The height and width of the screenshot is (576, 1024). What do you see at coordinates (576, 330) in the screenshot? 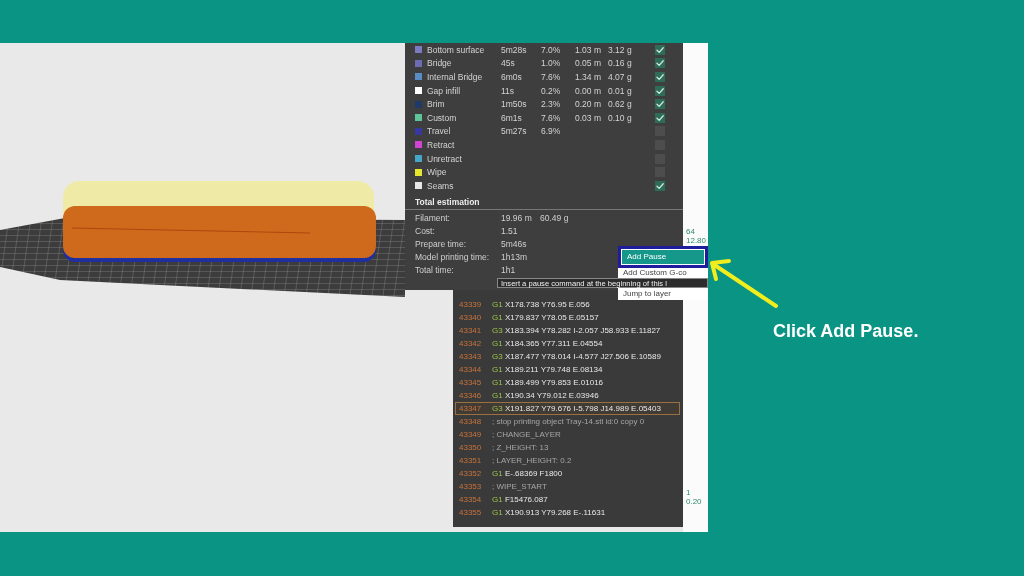
I see `gcode-text: G3 X183.394 Y78.282 I-2.057 J58.933 E.11827` at bounding box center [576, 330].